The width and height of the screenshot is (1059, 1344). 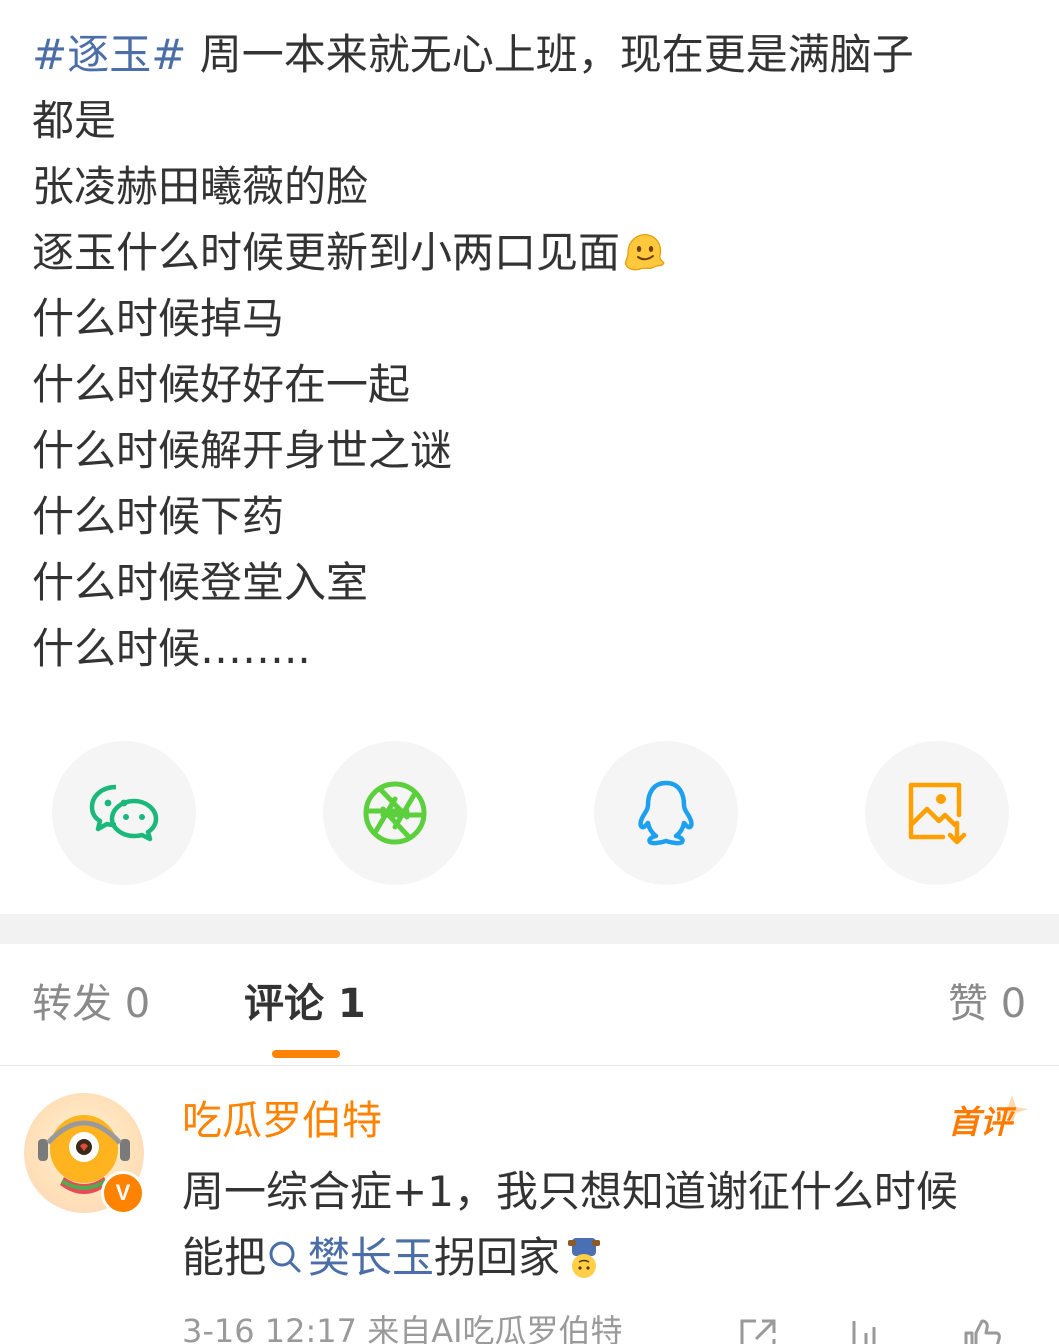 What do you see at coordinates (282, 1121) in the screenshot?
I see `comment-username: 吃瓜罗伯特` at bounding box center [282, 1121].